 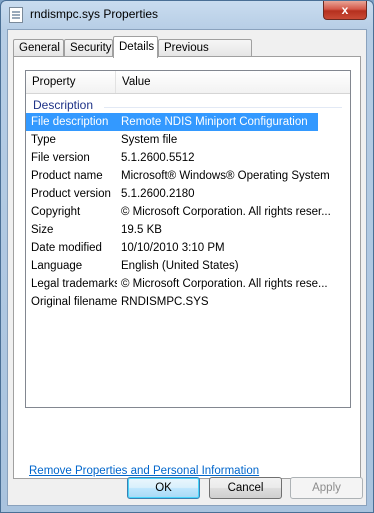 What do you see at coordinates (94, 14) in the screenshot?
I see `window-title: rndismpc.sys Properties` at bounding box center [94, 14].